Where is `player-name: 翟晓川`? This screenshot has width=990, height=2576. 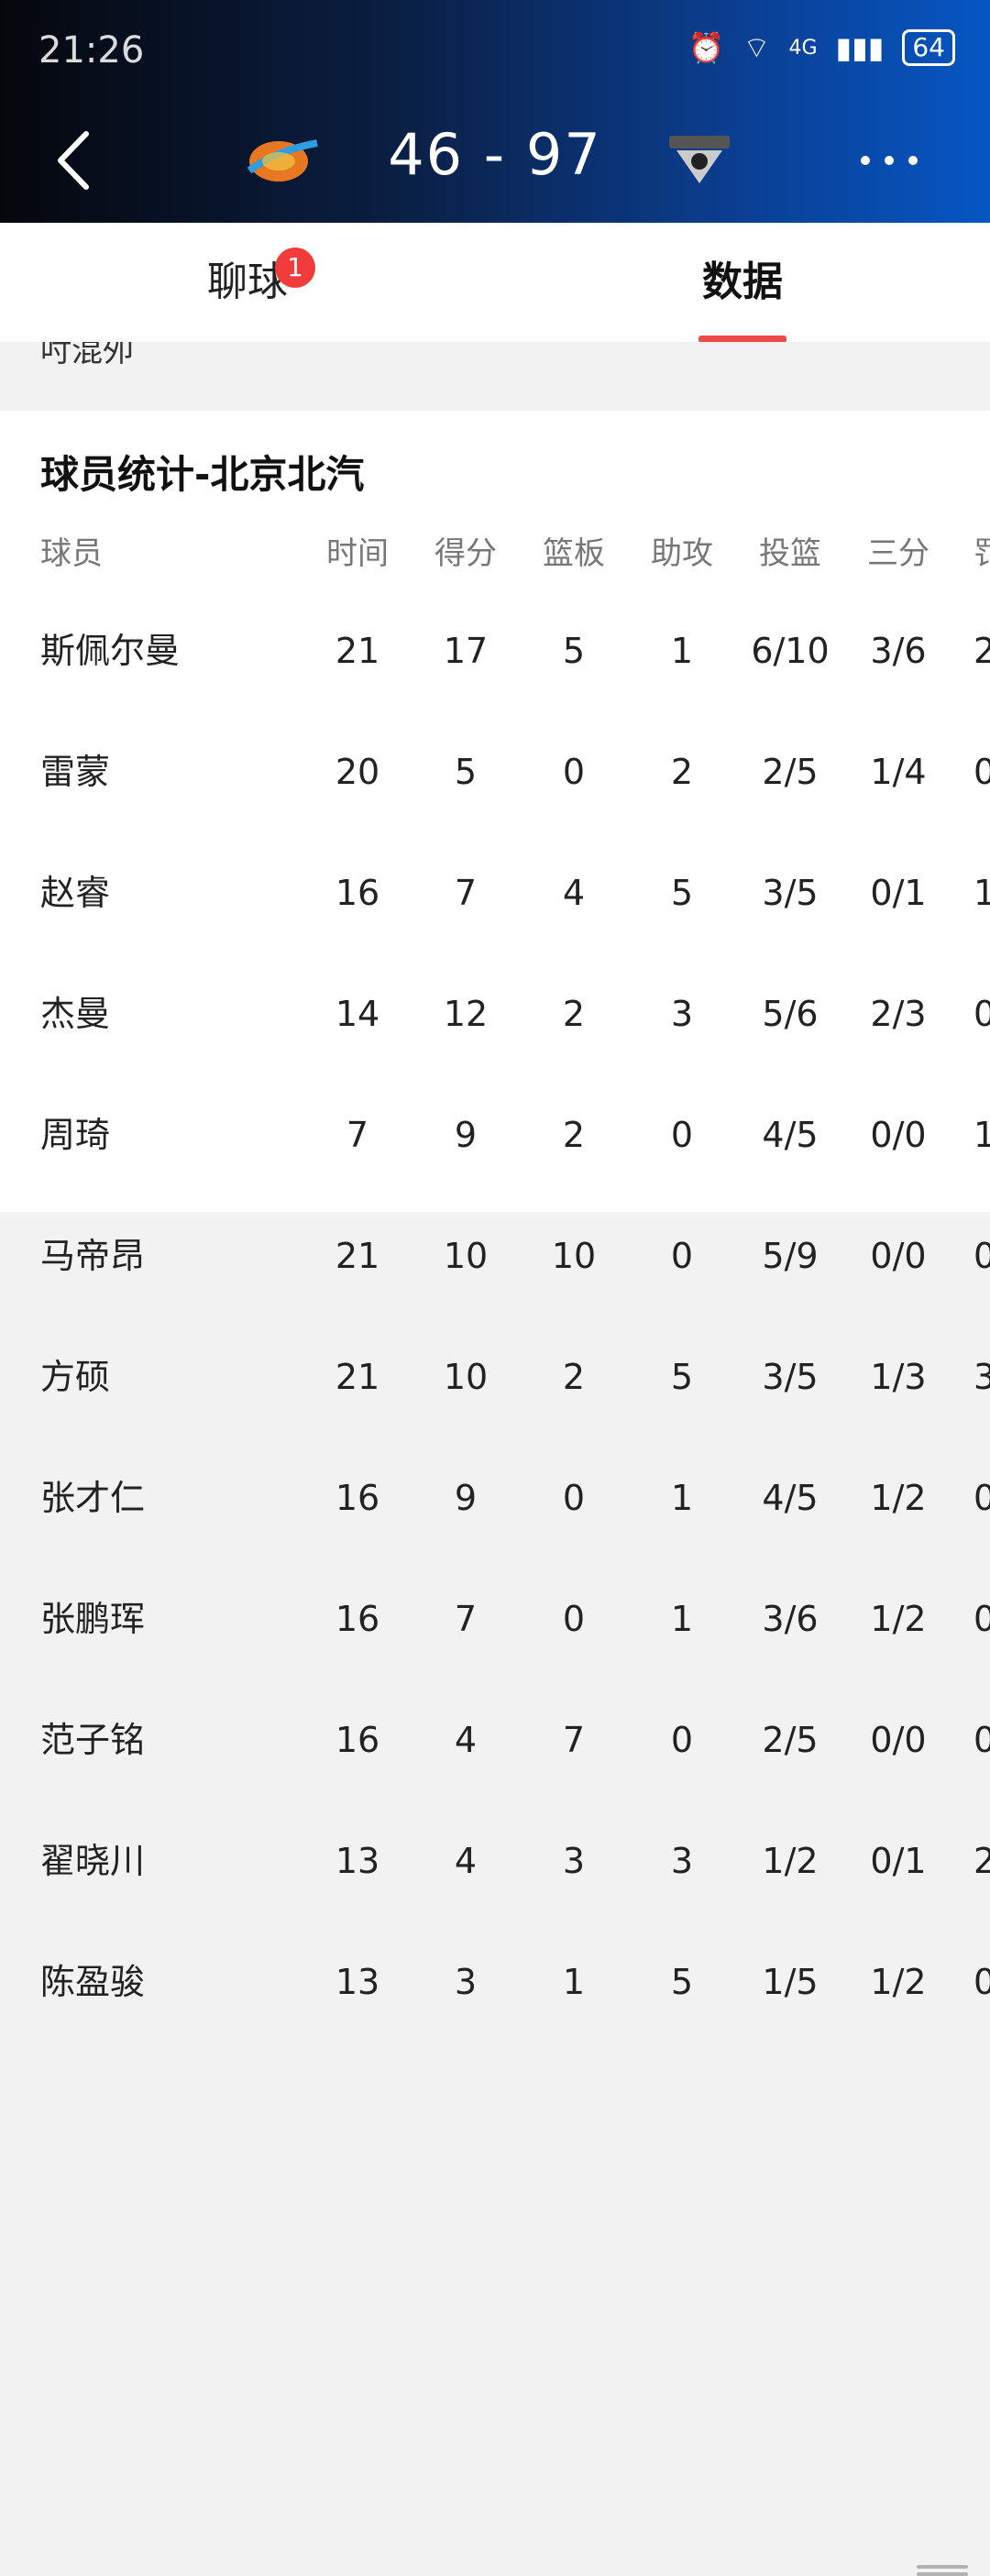
player-name: 翟晓川 is located at coordinates (177, 1860).